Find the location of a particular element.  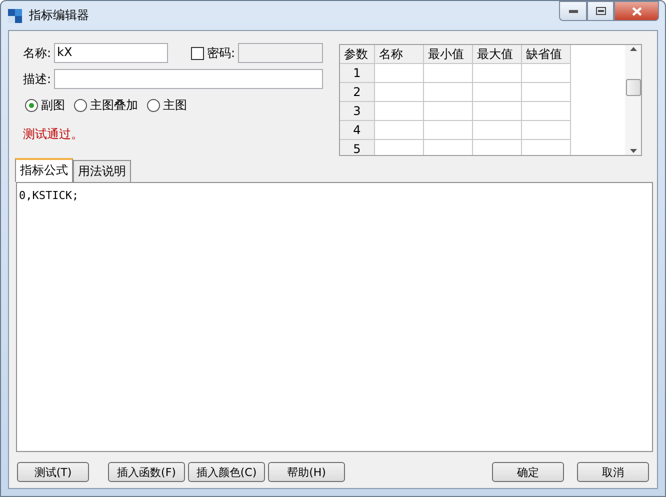

row-header: 3 is located at coordinates (357, 111).